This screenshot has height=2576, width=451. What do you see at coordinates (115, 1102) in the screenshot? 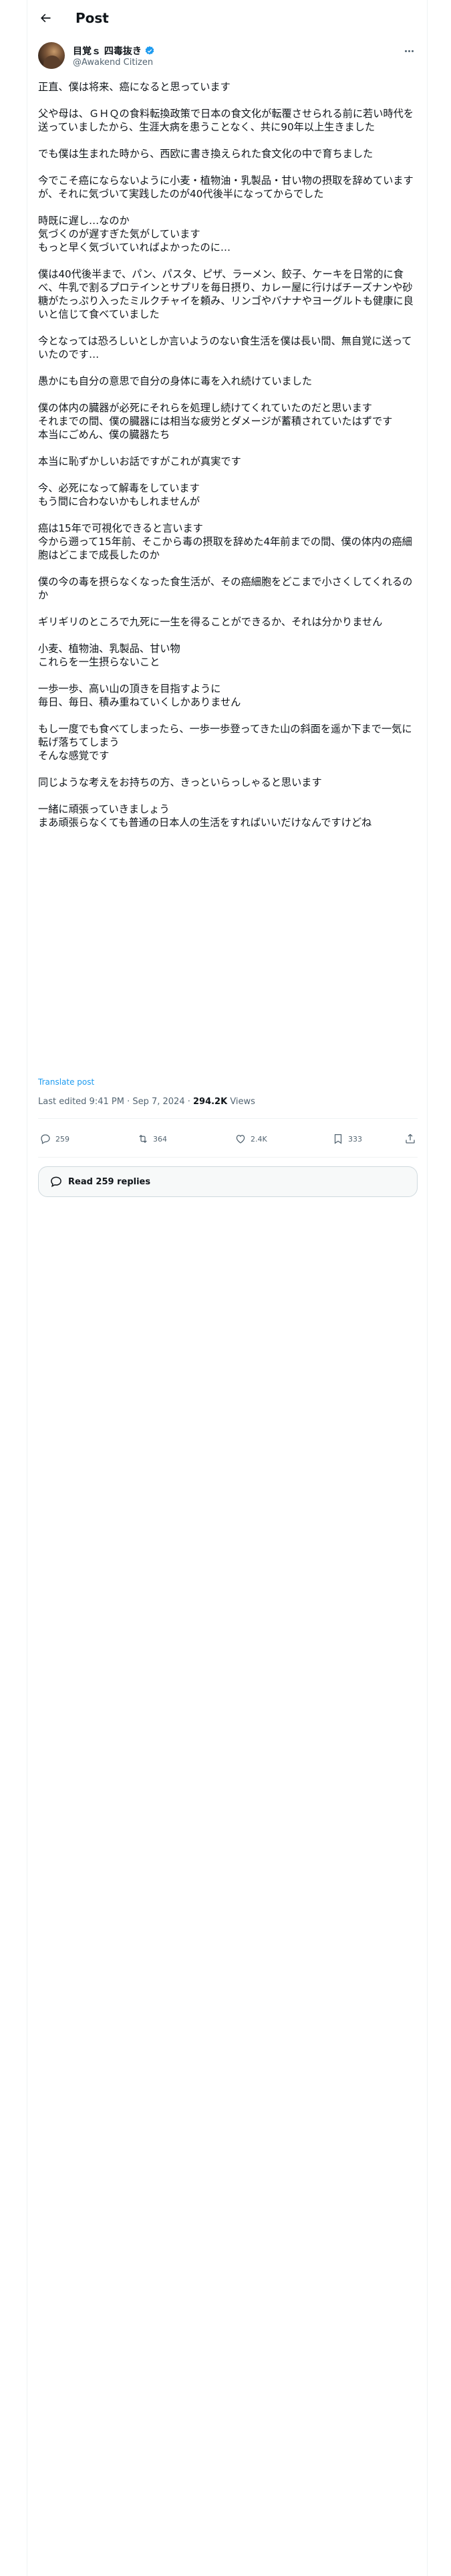
I see `post-timestamp: Last edited 9:41 PM · Sep 7, 2024 ·` at bounding box center [115, 1102].